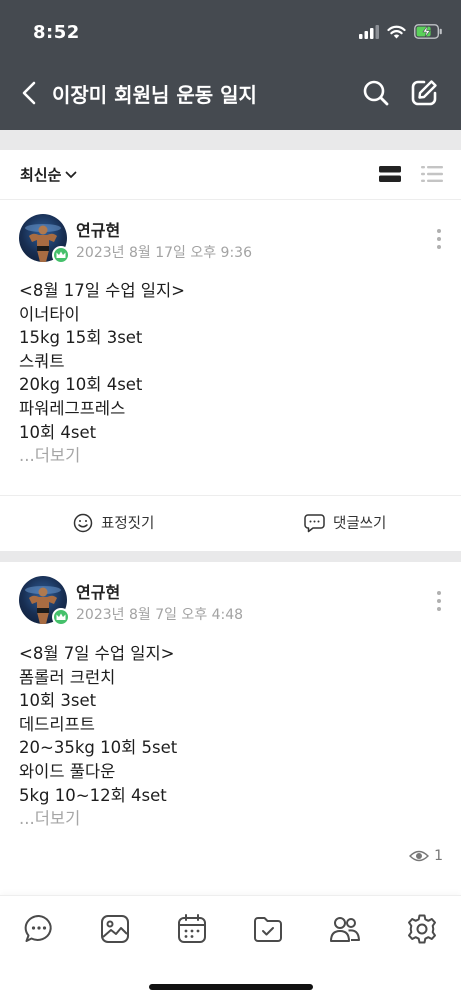 This screenshot has width=461, height=1000. I want to click on chevron-down-icon, so click(71, 174).